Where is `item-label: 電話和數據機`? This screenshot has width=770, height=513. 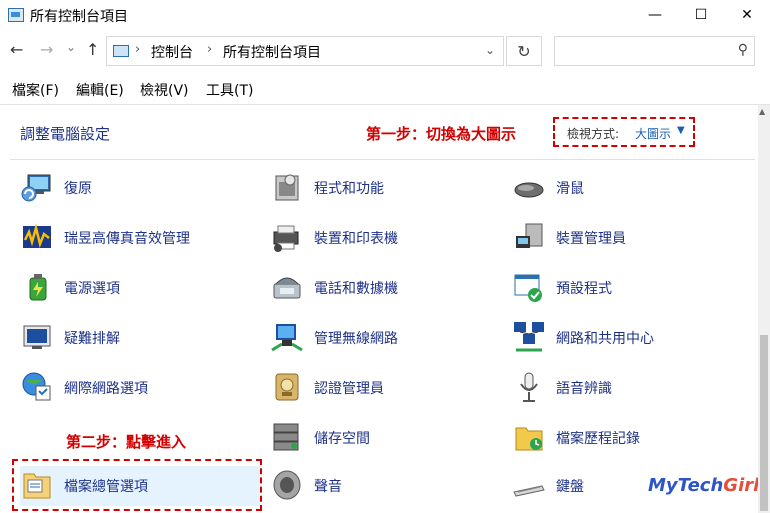 item-label: 電話和數據機 is located at coordinates (356, 289).